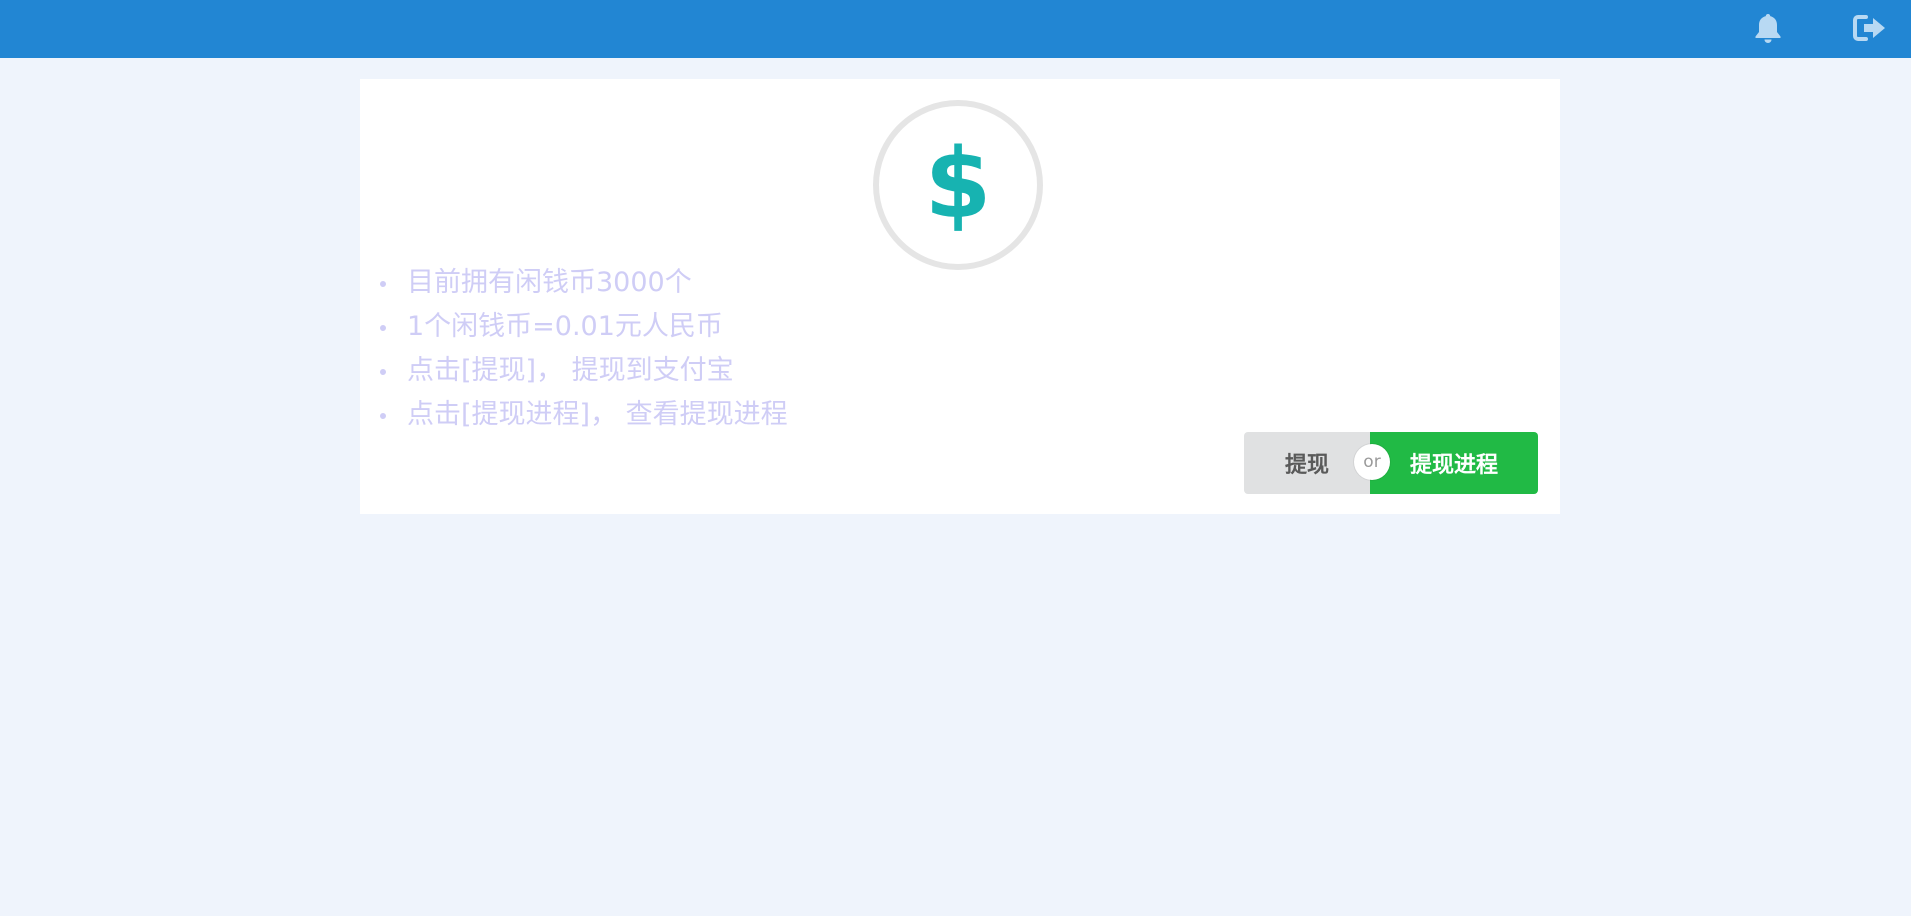 This screenshot has width=1911, height=916. Describe the element at coordinates (579, 283) in the screenshot. I see `info-coin-balance: 目前拥有闲钱币3000个` at that location.